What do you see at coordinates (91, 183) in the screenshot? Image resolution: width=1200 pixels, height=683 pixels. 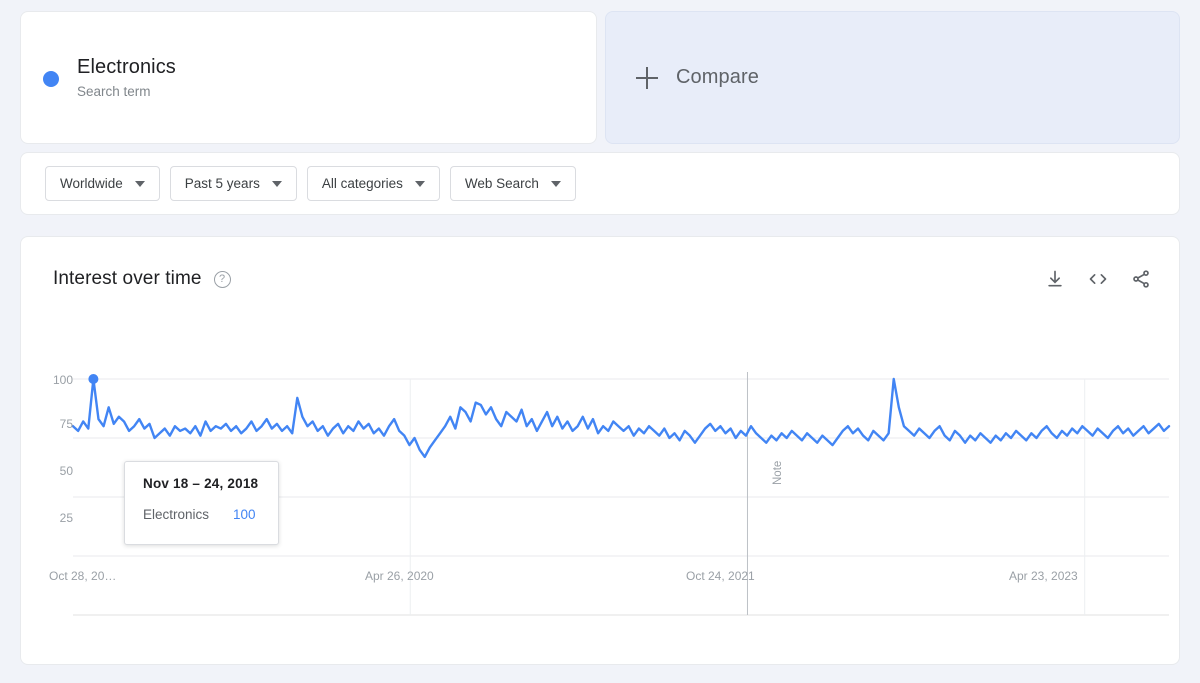 I see `filter-location-label: Worldwide` at bounding box center [91, 183].